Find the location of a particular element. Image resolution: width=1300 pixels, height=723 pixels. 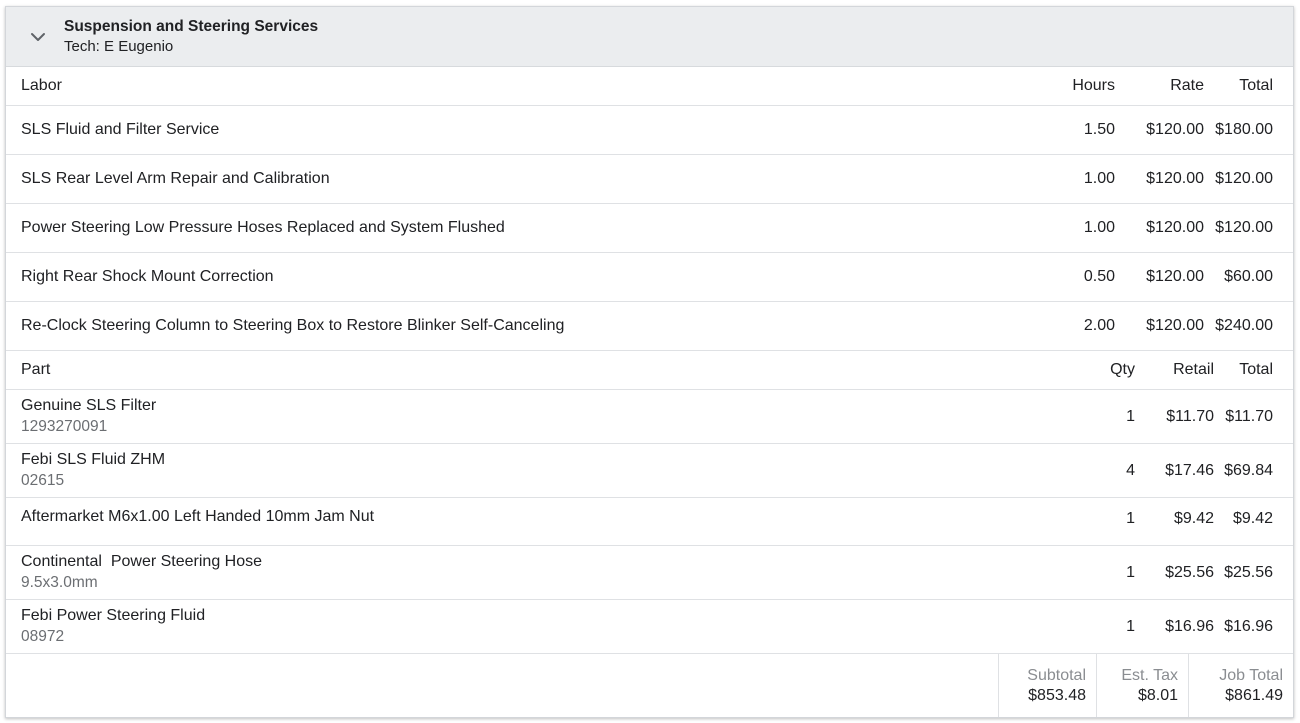

part-name: Genuine SLS Filter is located at coordinates (89, 405).